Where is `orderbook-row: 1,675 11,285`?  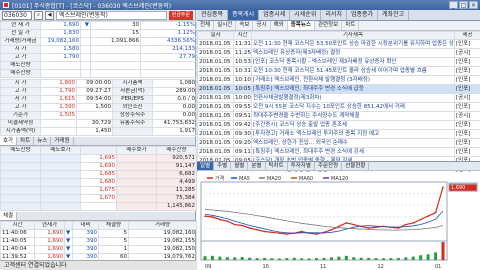 orderbook-row: 1,675 11,285 is located at coordinates (98, 190).